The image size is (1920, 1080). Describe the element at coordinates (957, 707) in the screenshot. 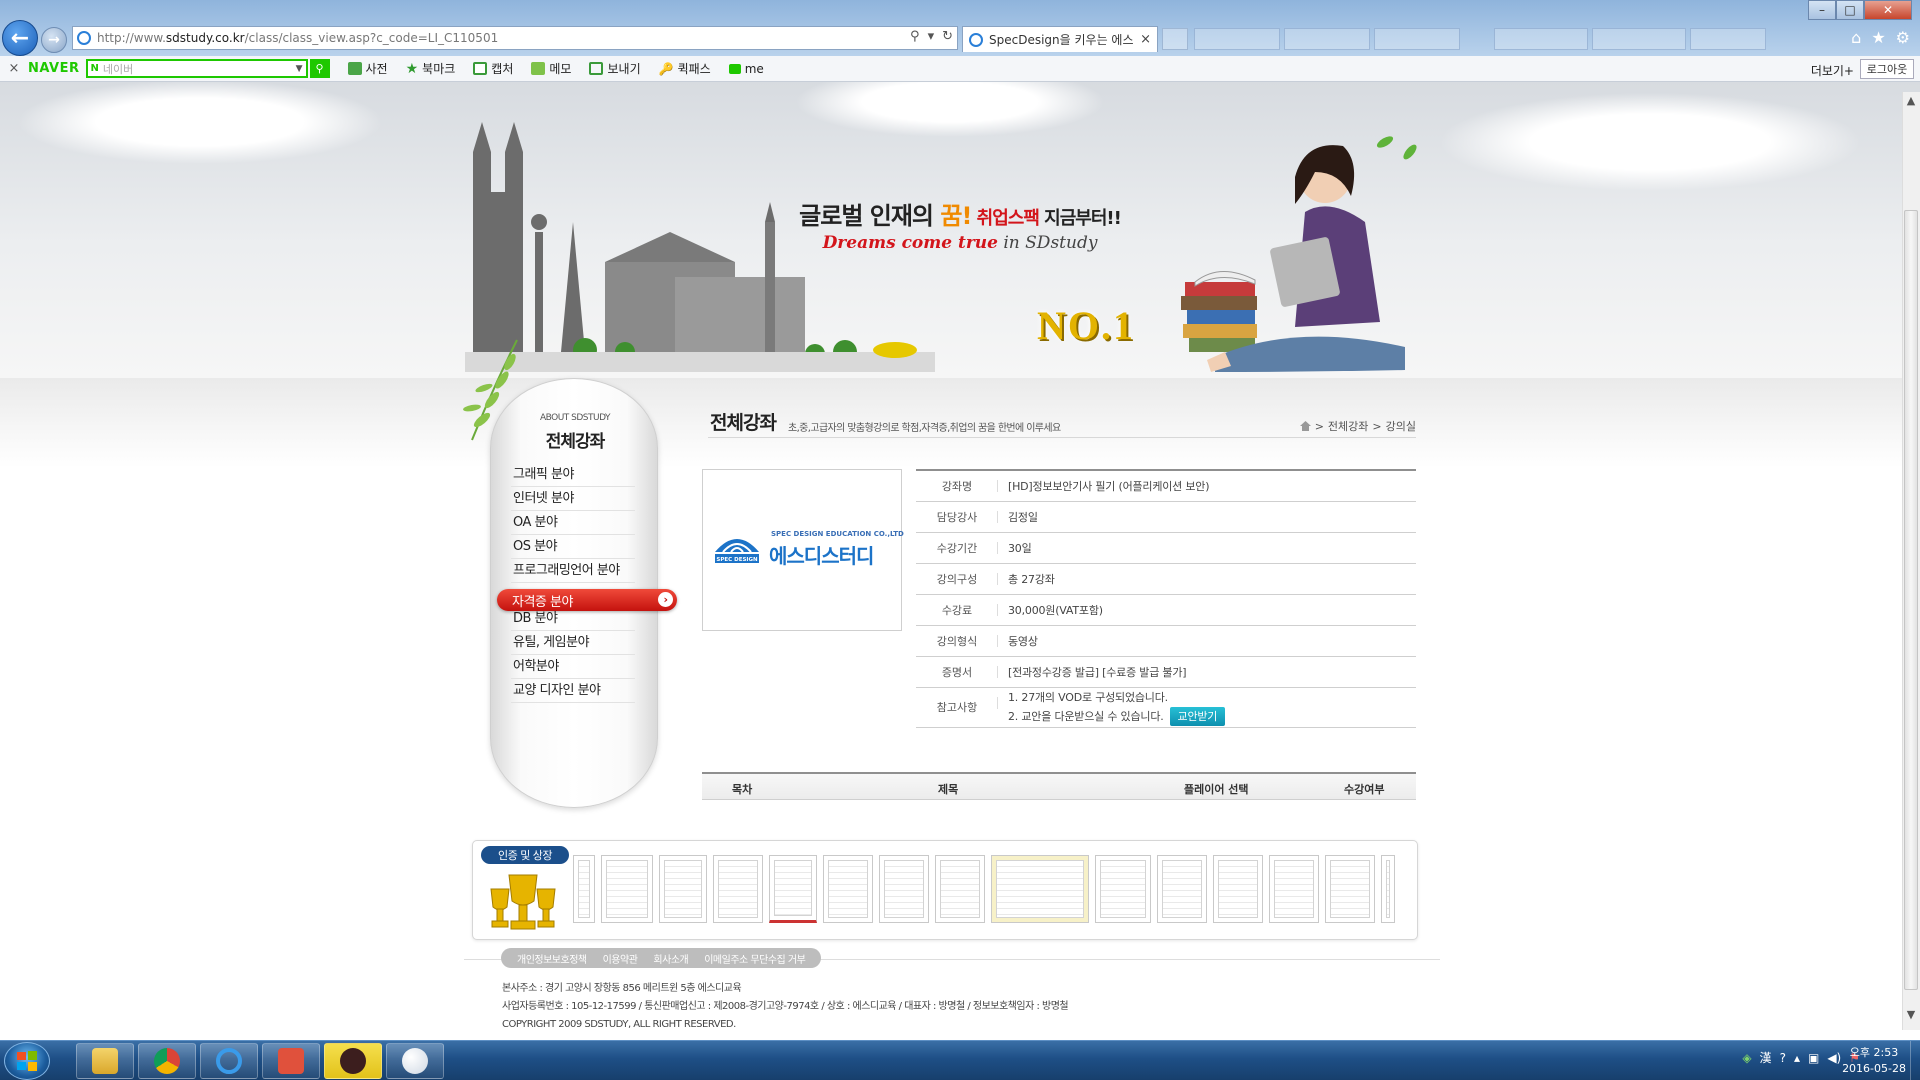

I see `info-label: 참고사항` at that location.